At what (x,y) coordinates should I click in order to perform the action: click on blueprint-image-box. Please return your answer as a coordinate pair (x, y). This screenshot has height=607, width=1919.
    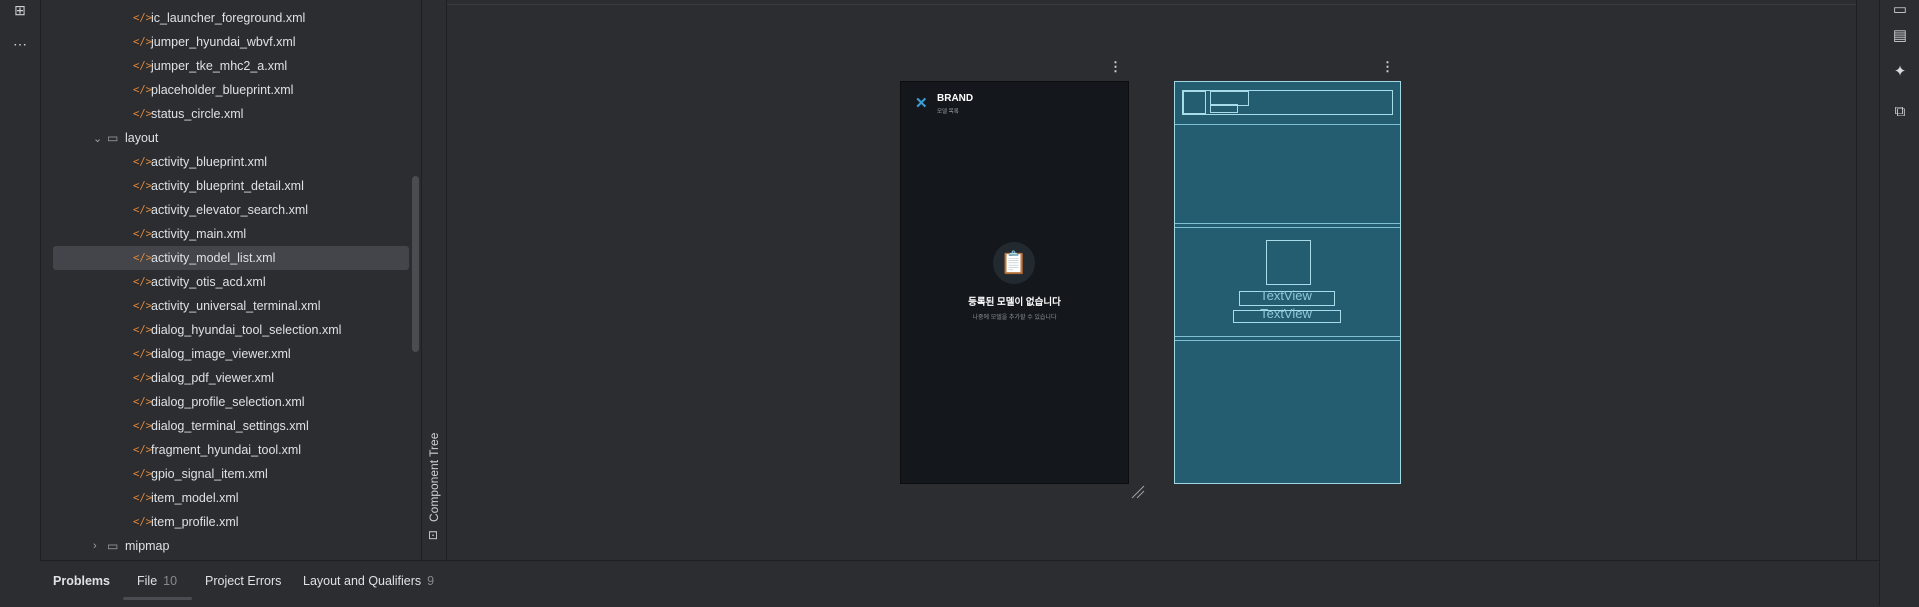
    Looking at the image, I should click on (1288, 262).